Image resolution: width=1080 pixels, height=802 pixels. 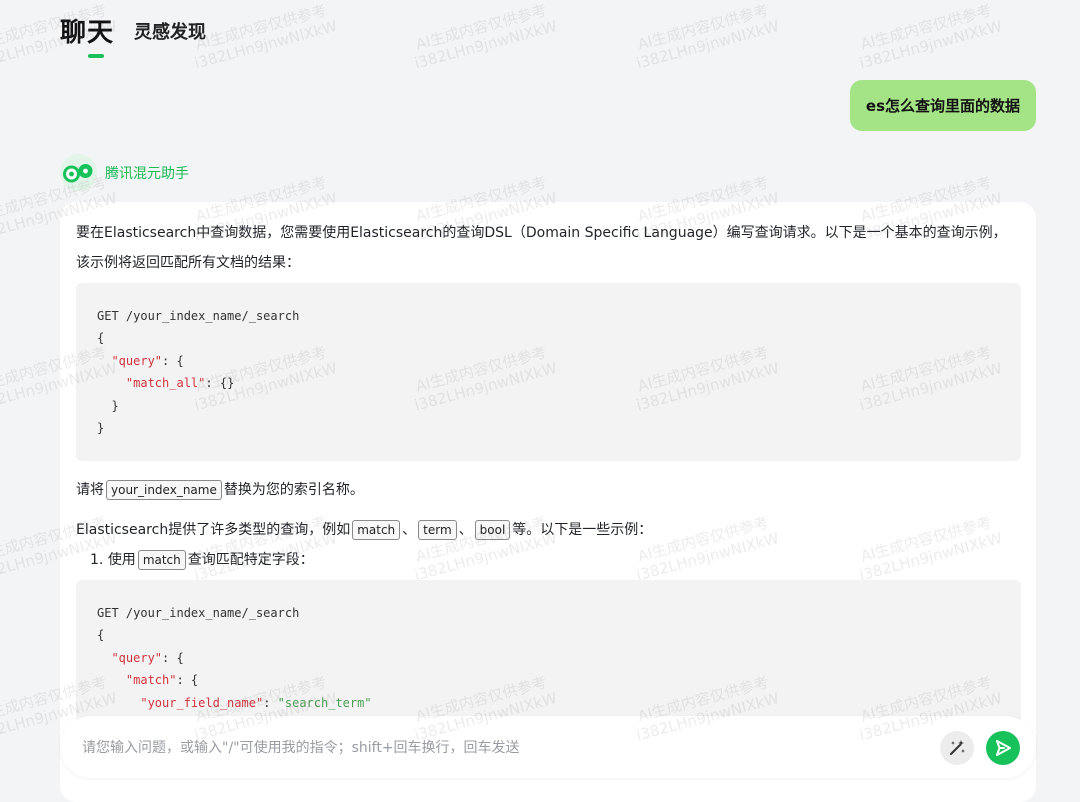 I want to click on list-number: 1., so click(x=97, y=560).